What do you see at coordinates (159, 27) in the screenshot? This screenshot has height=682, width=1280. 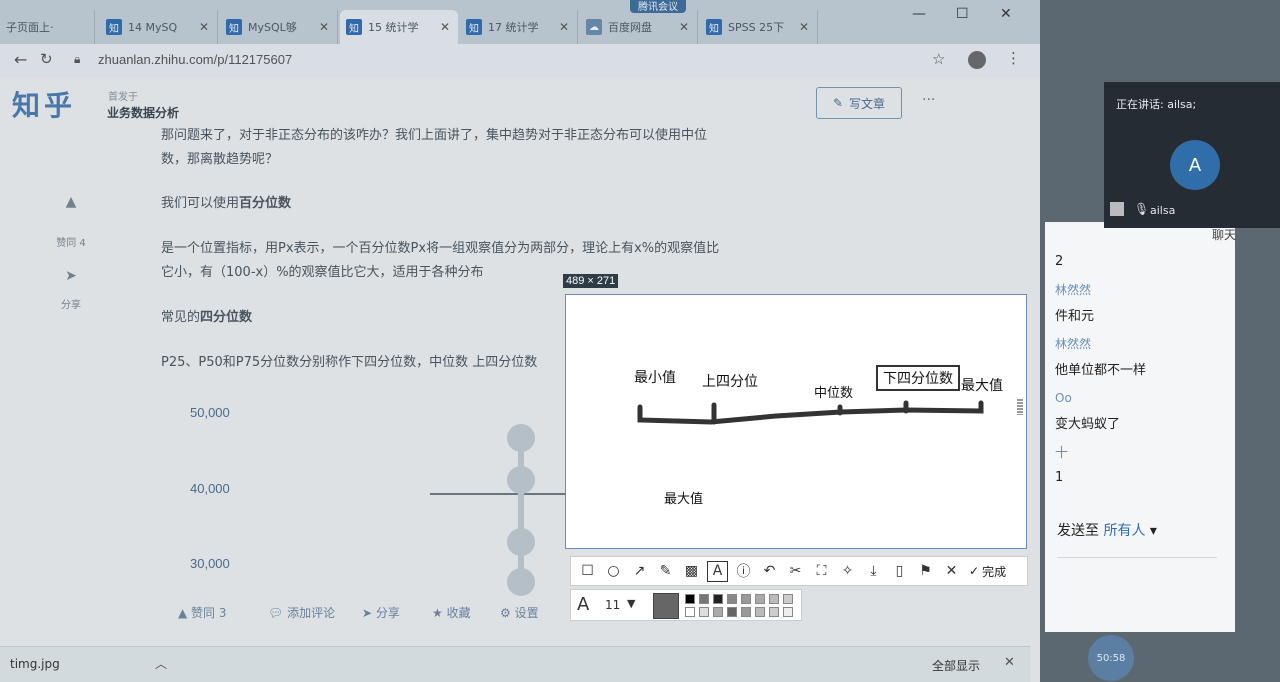 I see `tab-1: 知 14 MySQ ✕` at bounding box center [159, 27].